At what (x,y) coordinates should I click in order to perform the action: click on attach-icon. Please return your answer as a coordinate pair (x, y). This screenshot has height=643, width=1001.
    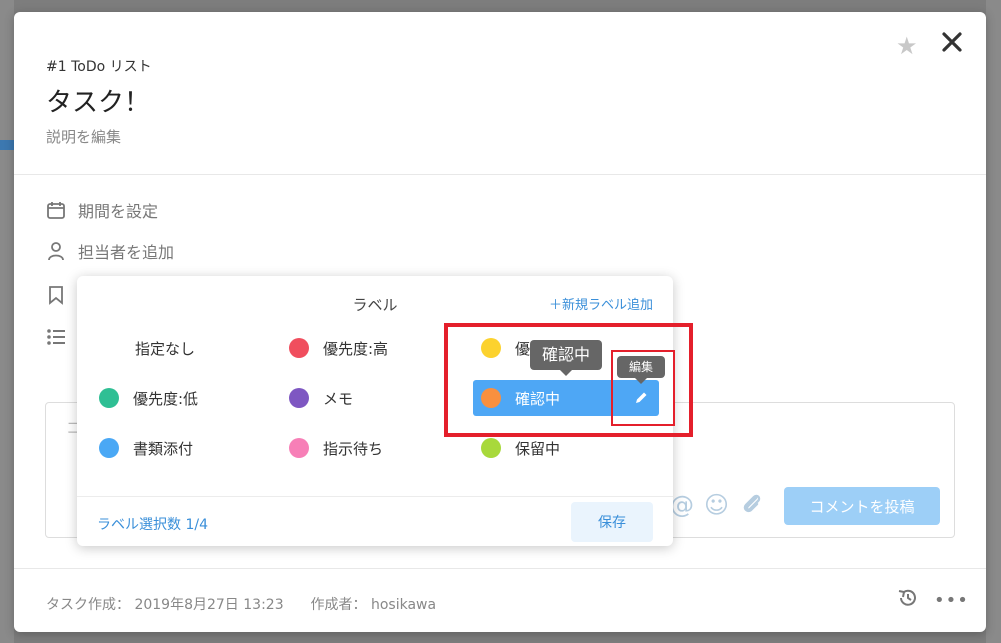
    Looking at the image, I should click on (752, 504).